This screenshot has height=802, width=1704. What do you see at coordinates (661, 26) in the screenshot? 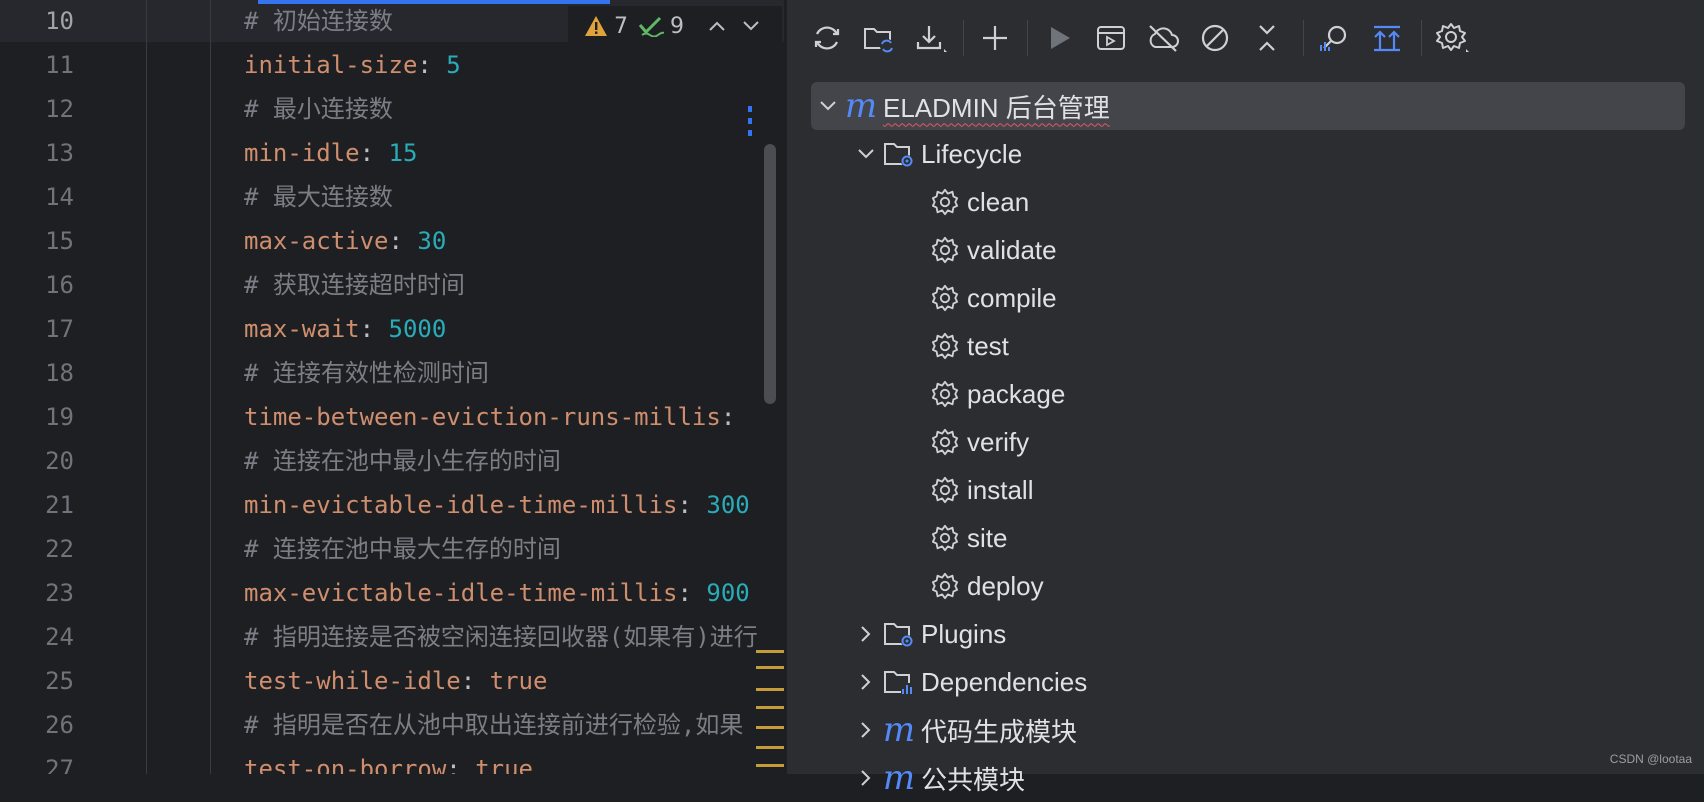
I see `passed-counter: 9` at bounding box center [661, 26].